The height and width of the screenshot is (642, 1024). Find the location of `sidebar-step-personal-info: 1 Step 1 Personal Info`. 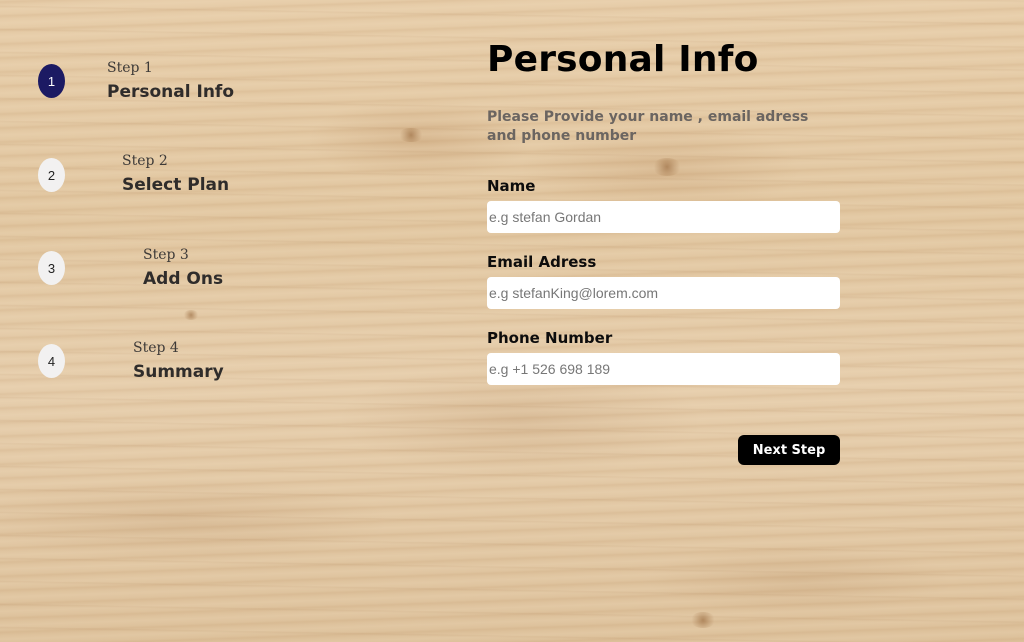

sidebar-step-personal-info: 1 Step 1 Personal Info is located at coordinates (120, 81).